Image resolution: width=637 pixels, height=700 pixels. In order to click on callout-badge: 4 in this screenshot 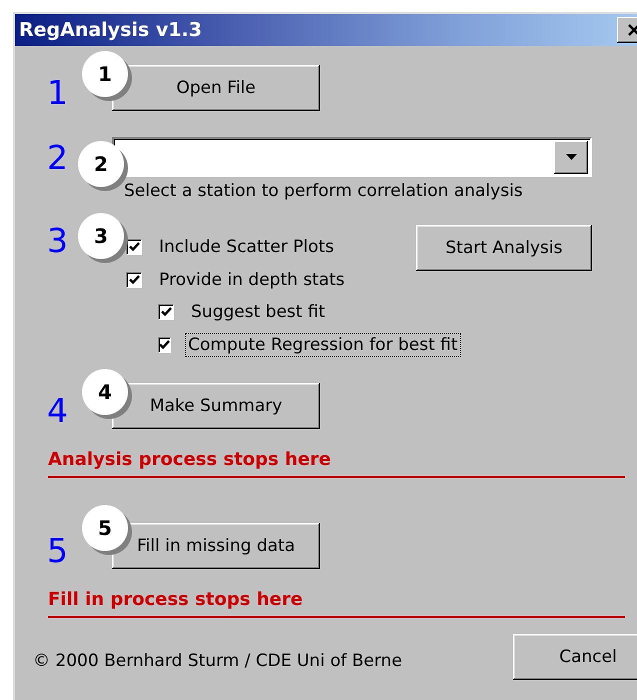, I will do `click(105, 392)`.